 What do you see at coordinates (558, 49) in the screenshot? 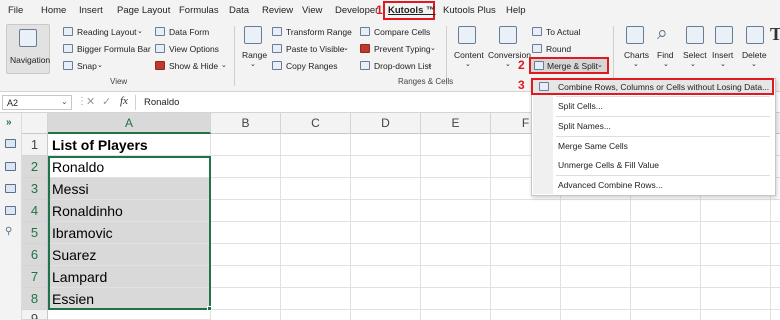
I see `round-button: Round` at bounding box center [558, 49].